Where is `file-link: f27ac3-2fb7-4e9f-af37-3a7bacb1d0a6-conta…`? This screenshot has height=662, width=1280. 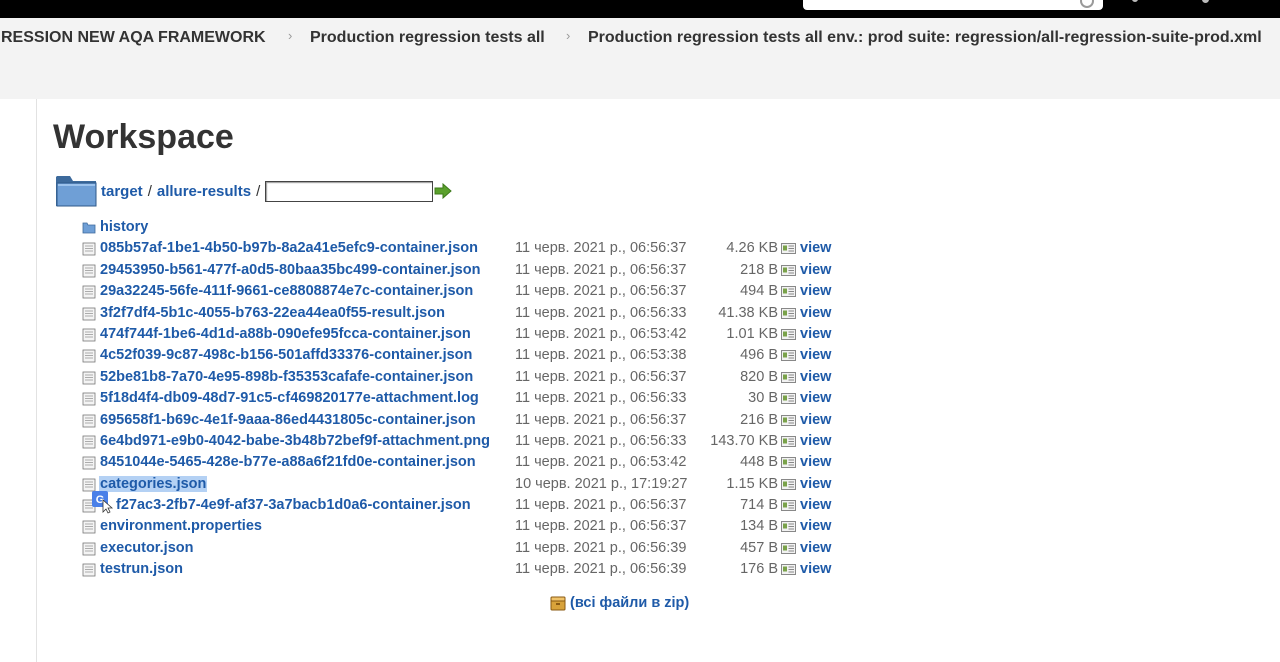 file-link: f27ac3-2fb7-4e9f-af37-3a7bacb1d0a6-conta… is located at coordinates (293, 505).